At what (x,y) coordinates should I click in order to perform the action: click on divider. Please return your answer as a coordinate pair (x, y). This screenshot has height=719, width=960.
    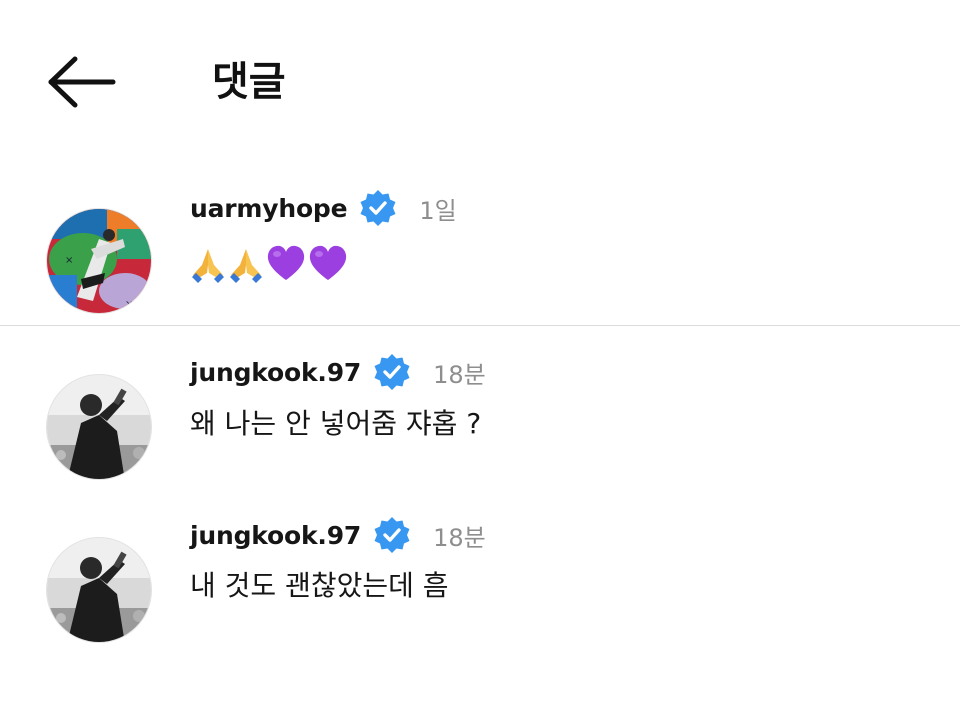
    Looking at the image, I should click on (480, 325).